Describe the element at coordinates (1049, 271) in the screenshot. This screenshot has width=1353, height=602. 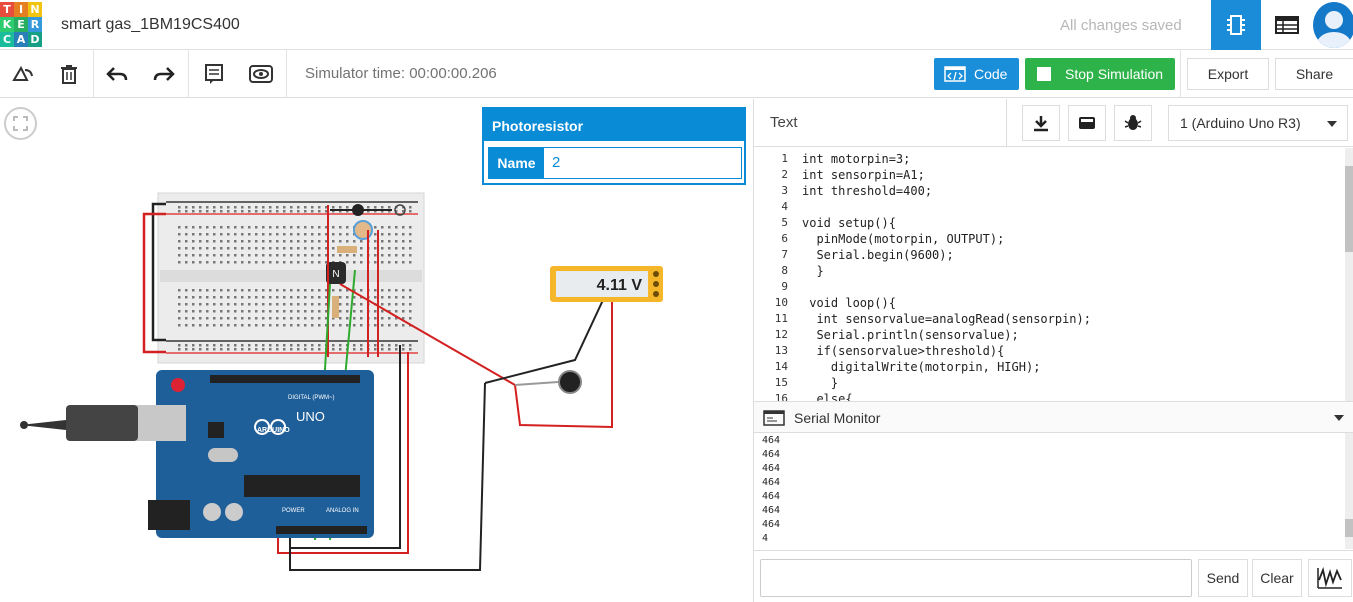
I see `code-line: 8 }` at that location.